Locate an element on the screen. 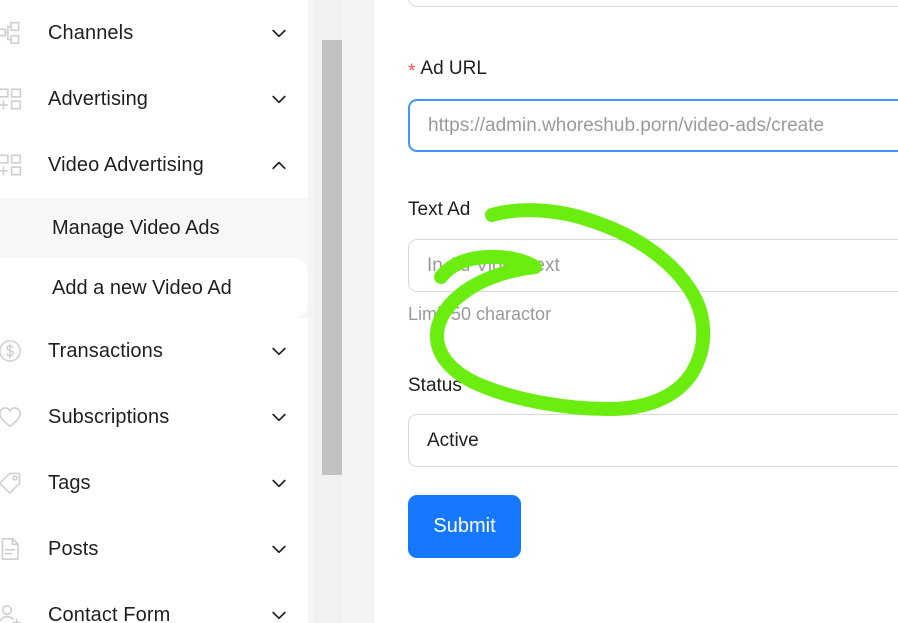 Image resolution: width=898 pixels, height=623 pixels. sidebar-item-tags: Tags is located at coordinates (154, 483).